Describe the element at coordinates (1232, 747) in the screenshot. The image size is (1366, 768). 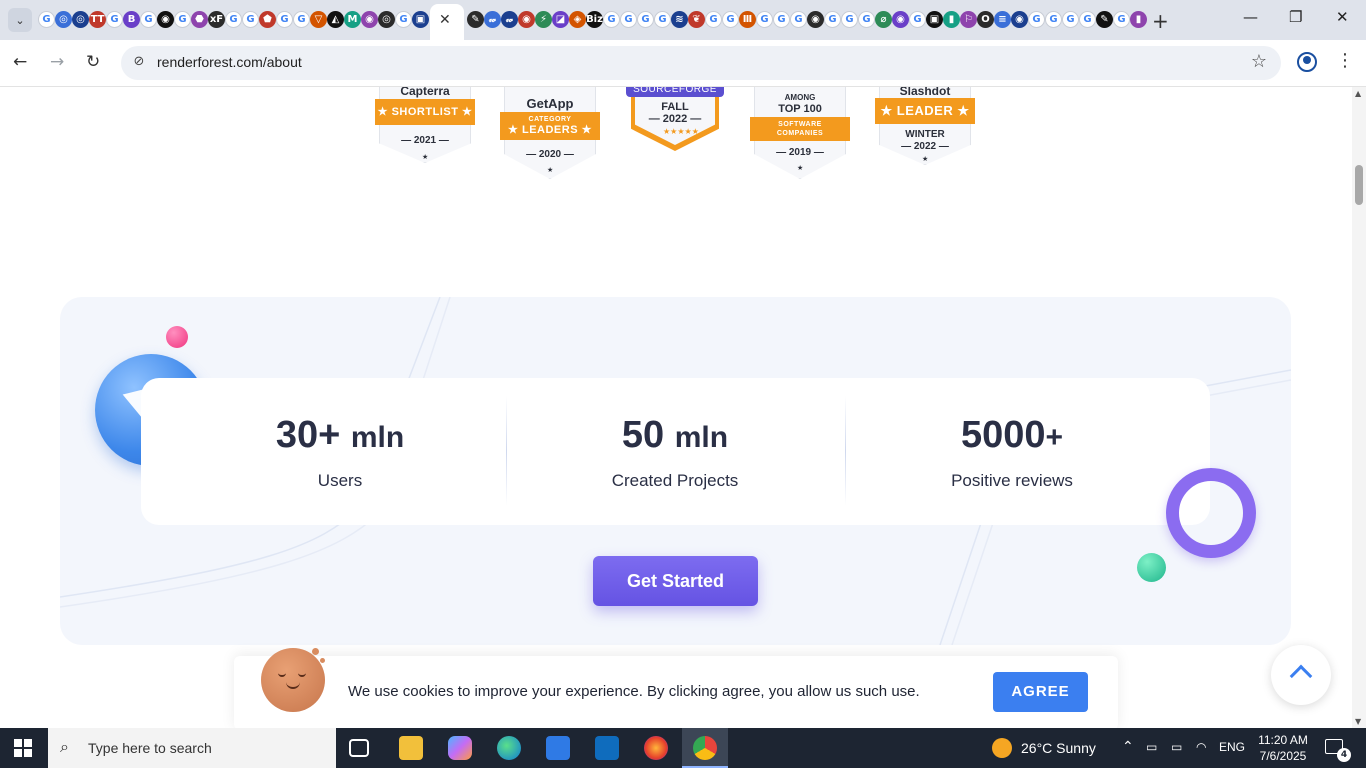
I see `language-indicator: ENG` at that location.